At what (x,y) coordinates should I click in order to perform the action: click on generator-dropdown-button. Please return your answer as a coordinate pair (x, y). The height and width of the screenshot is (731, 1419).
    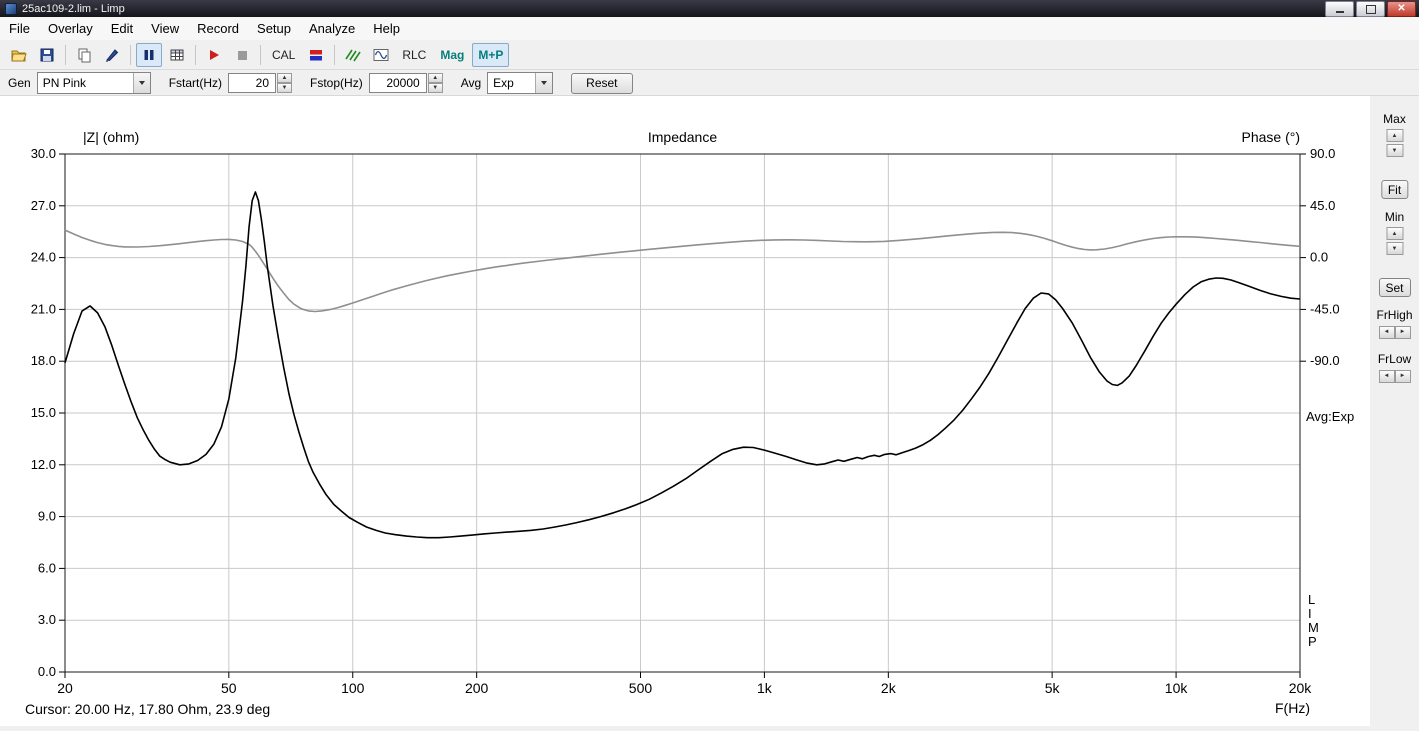
    Looking at the image, I should click on (141, 83).